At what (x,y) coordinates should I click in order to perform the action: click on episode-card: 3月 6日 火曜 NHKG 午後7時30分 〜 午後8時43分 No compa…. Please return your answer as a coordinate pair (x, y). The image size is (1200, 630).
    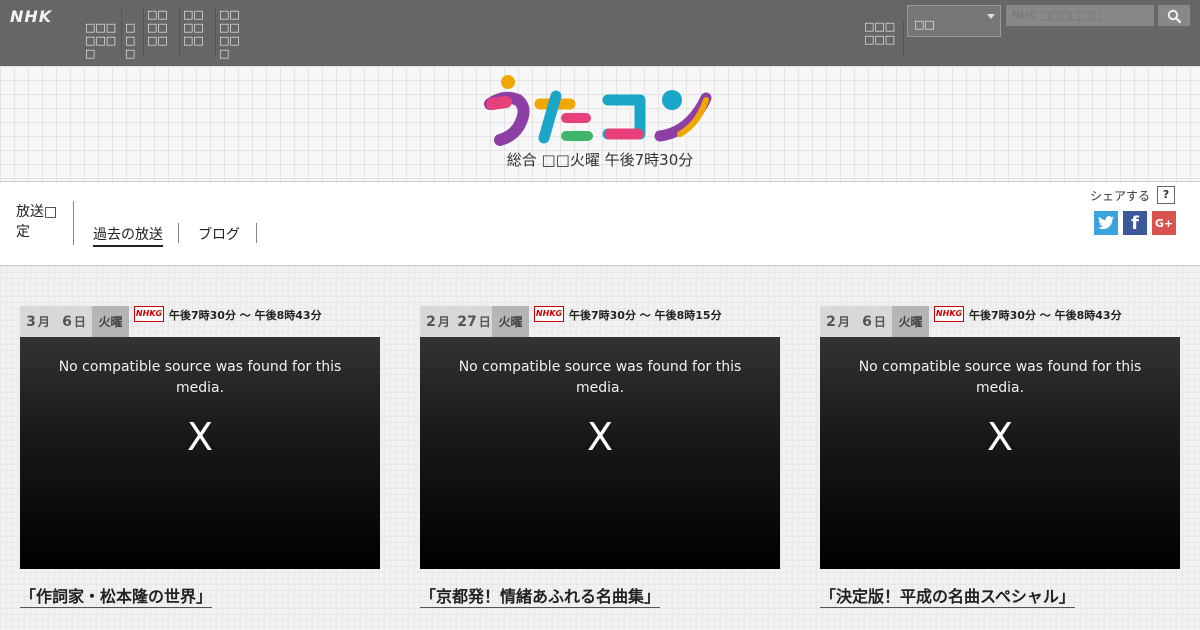
    Looking at the image, I should click on (200, 457).